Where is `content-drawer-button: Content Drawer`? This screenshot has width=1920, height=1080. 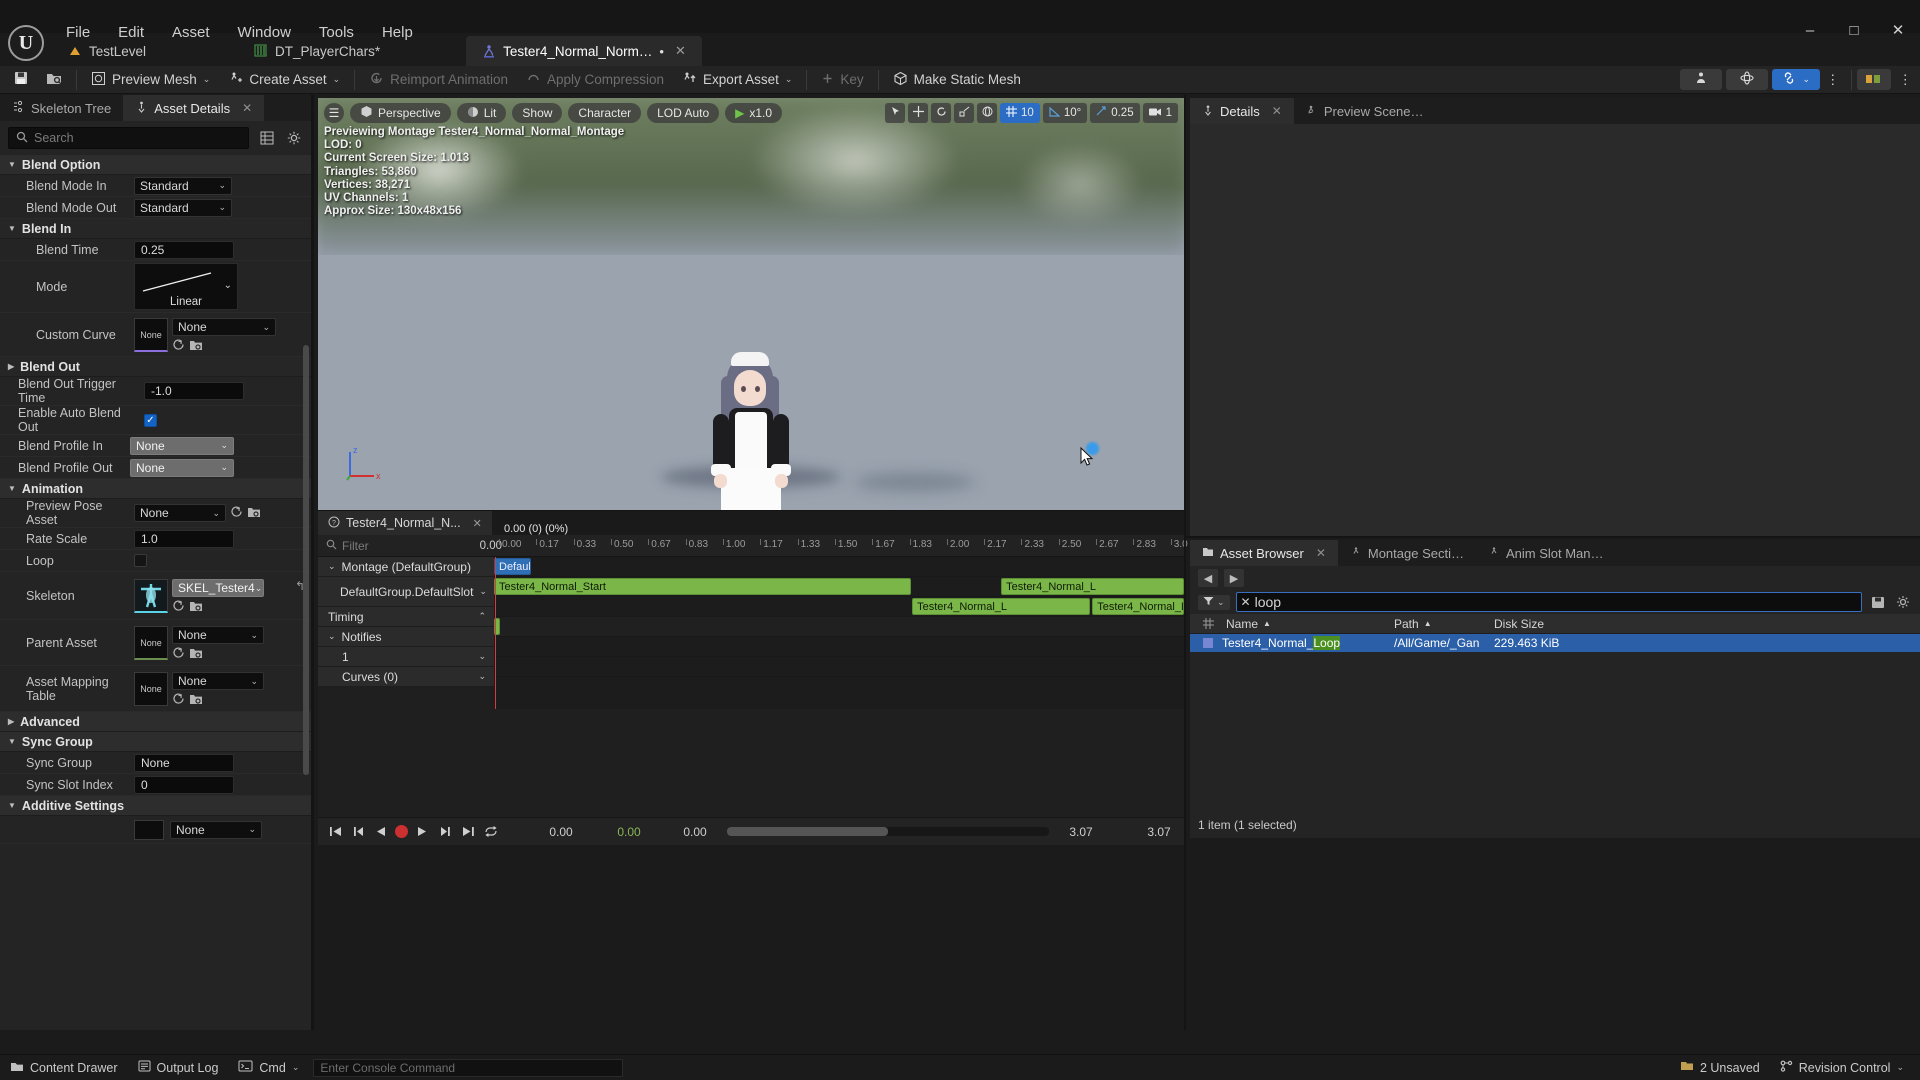 content-drawer-button: Content Drawer is located at coordinates (64, 1067).